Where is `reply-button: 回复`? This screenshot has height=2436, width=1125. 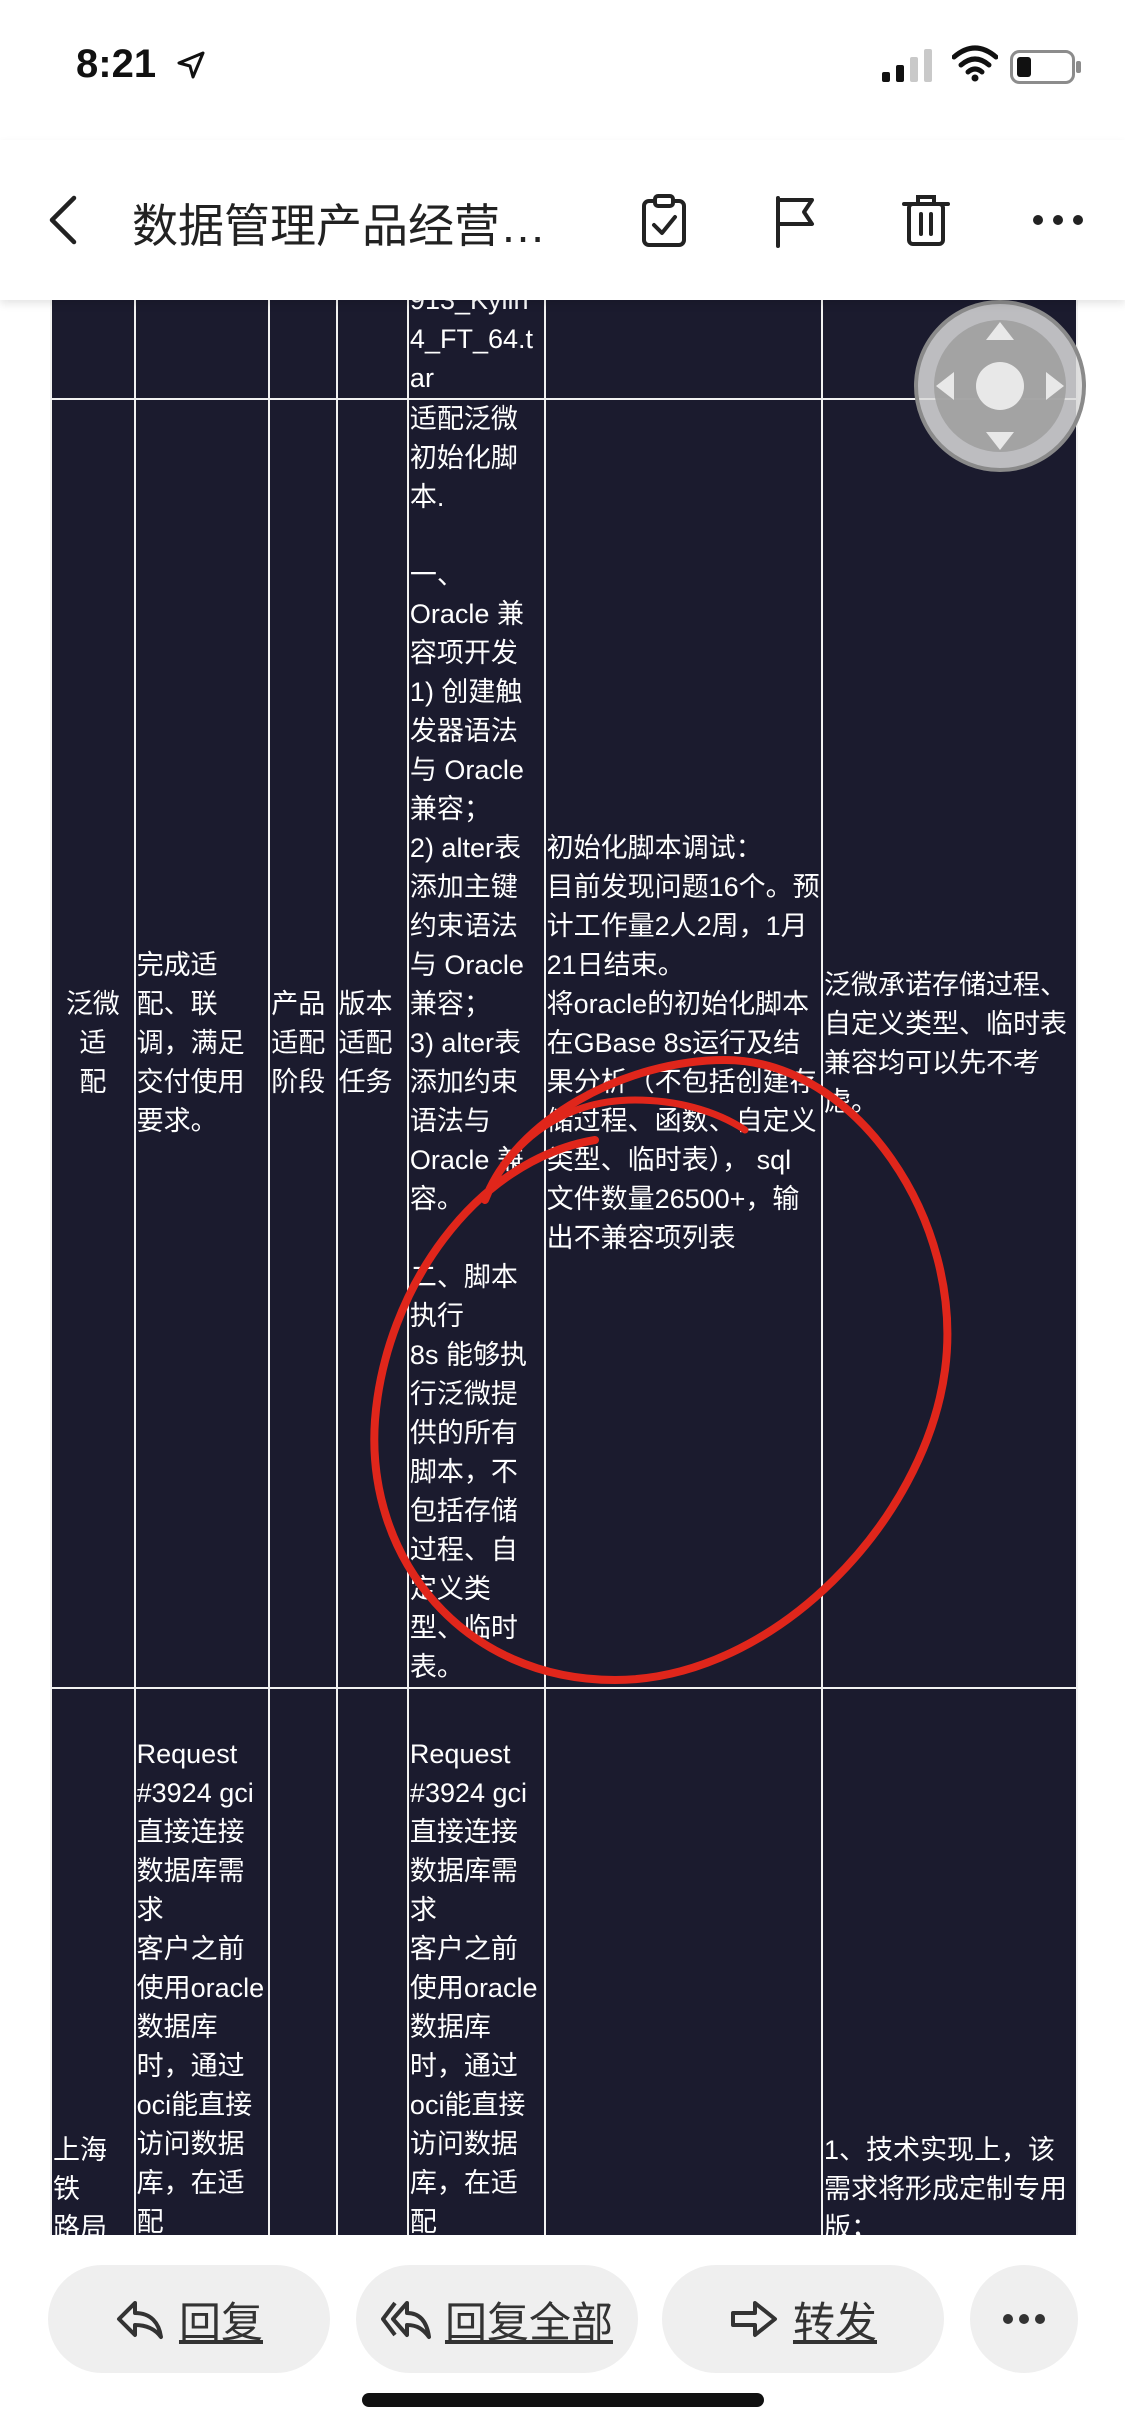
reply-button: 回复 is located at coordinates (189, 2319).